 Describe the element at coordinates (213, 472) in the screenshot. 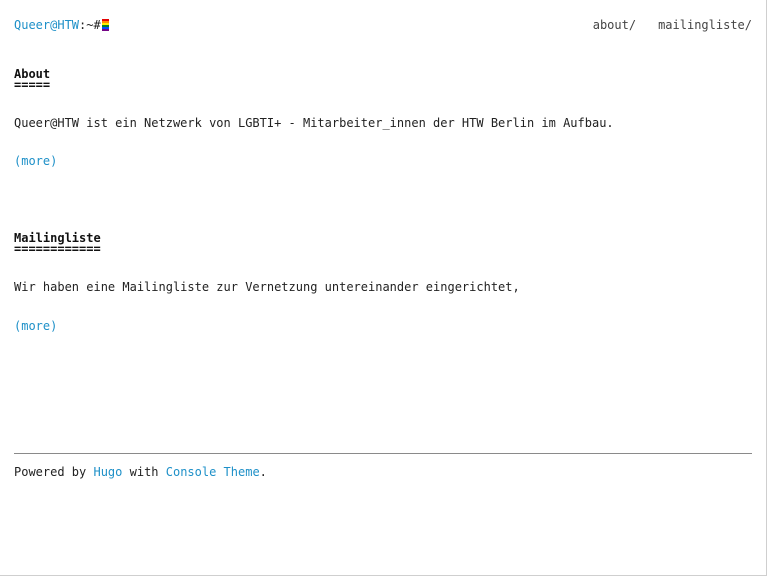

I see `console-theme-link: Console Theme` at that location.